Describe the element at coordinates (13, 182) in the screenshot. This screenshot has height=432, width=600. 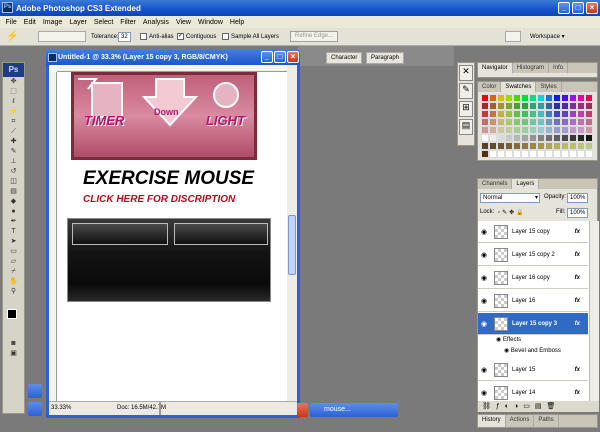
I see `eraser-tool-icon: ◫` at that location.